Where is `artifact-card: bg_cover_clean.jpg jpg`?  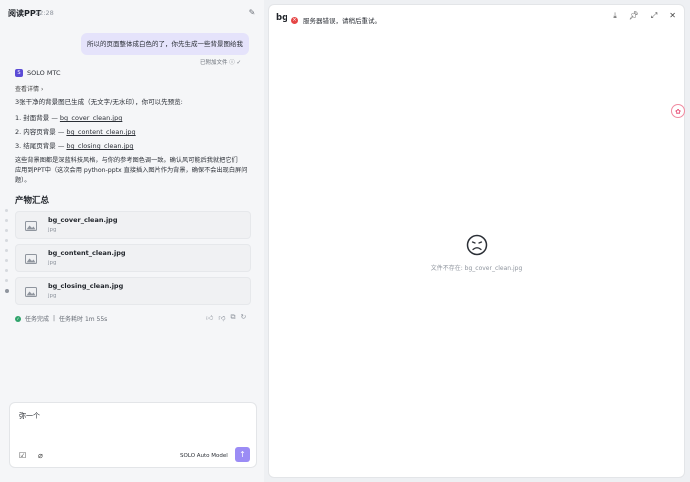 artifact-card: bg_cover_clean.jpg jpg is located at coordinates (133, 225).